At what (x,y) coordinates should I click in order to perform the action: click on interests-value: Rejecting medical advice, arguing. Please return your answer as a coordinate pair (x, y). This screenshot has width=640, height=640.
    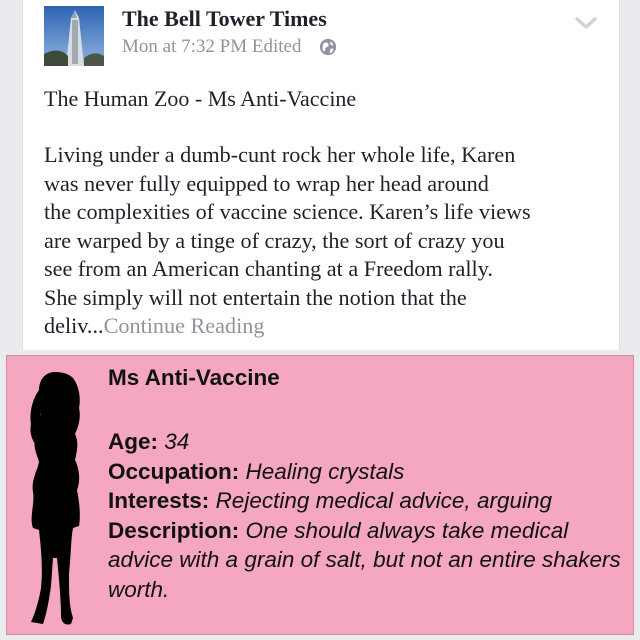
    Looking at the image, I should click on (383, 500).